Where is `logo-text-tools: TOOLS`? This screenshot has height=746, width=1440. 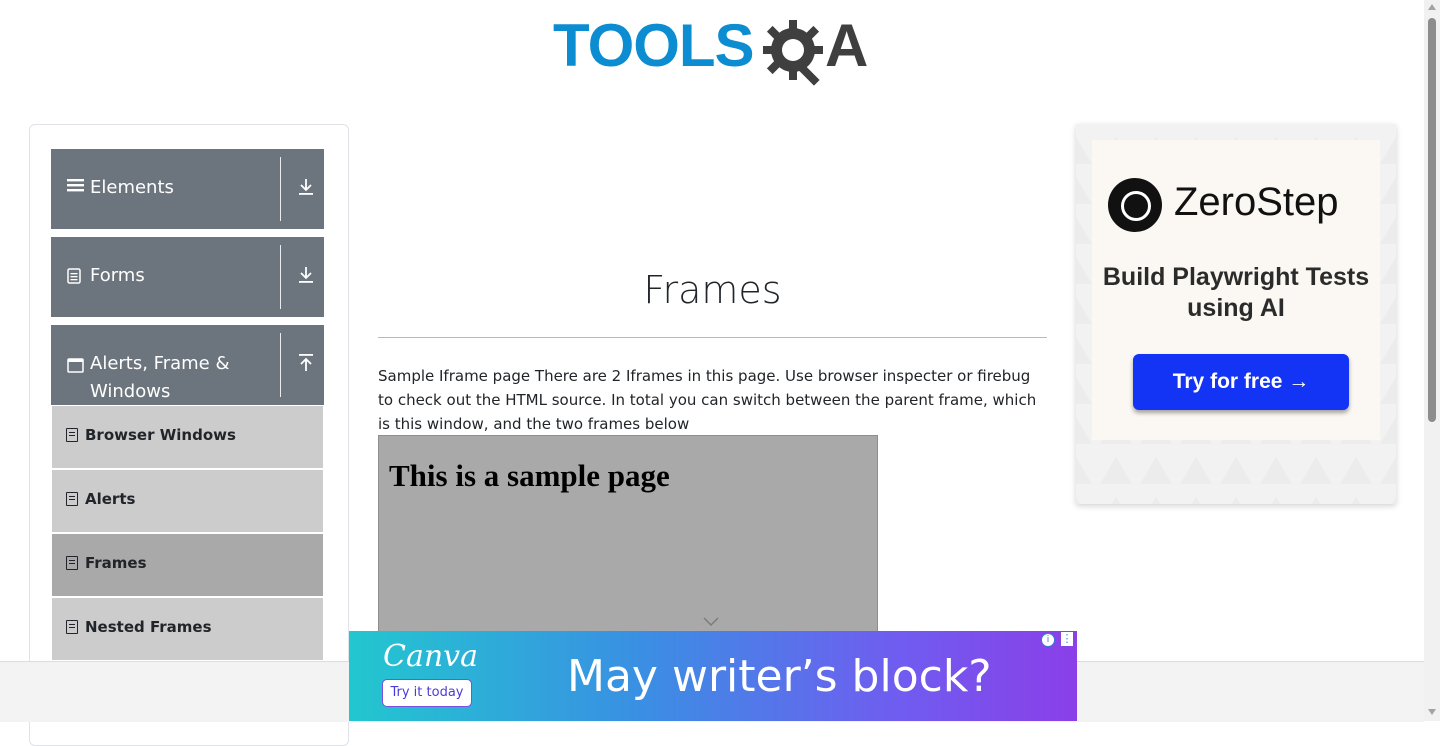 logo-text-tools: TOOLS is located at coordinates (654, 45).